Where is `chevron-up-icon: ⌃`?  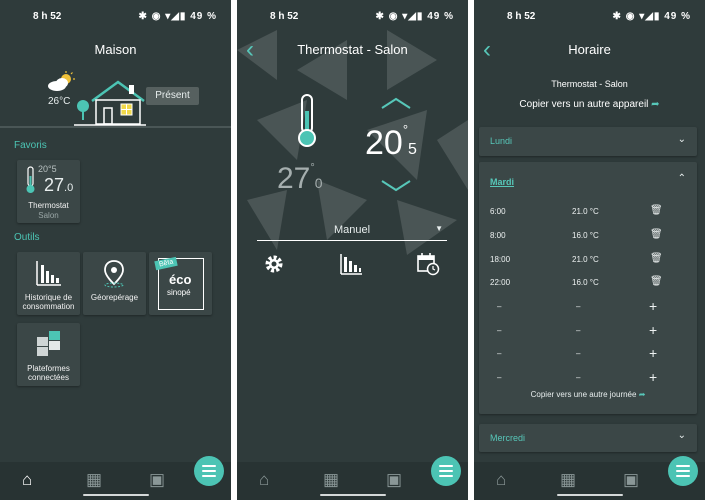 chevron-up-icon: ⌃ is located at coordinates (682, 178).